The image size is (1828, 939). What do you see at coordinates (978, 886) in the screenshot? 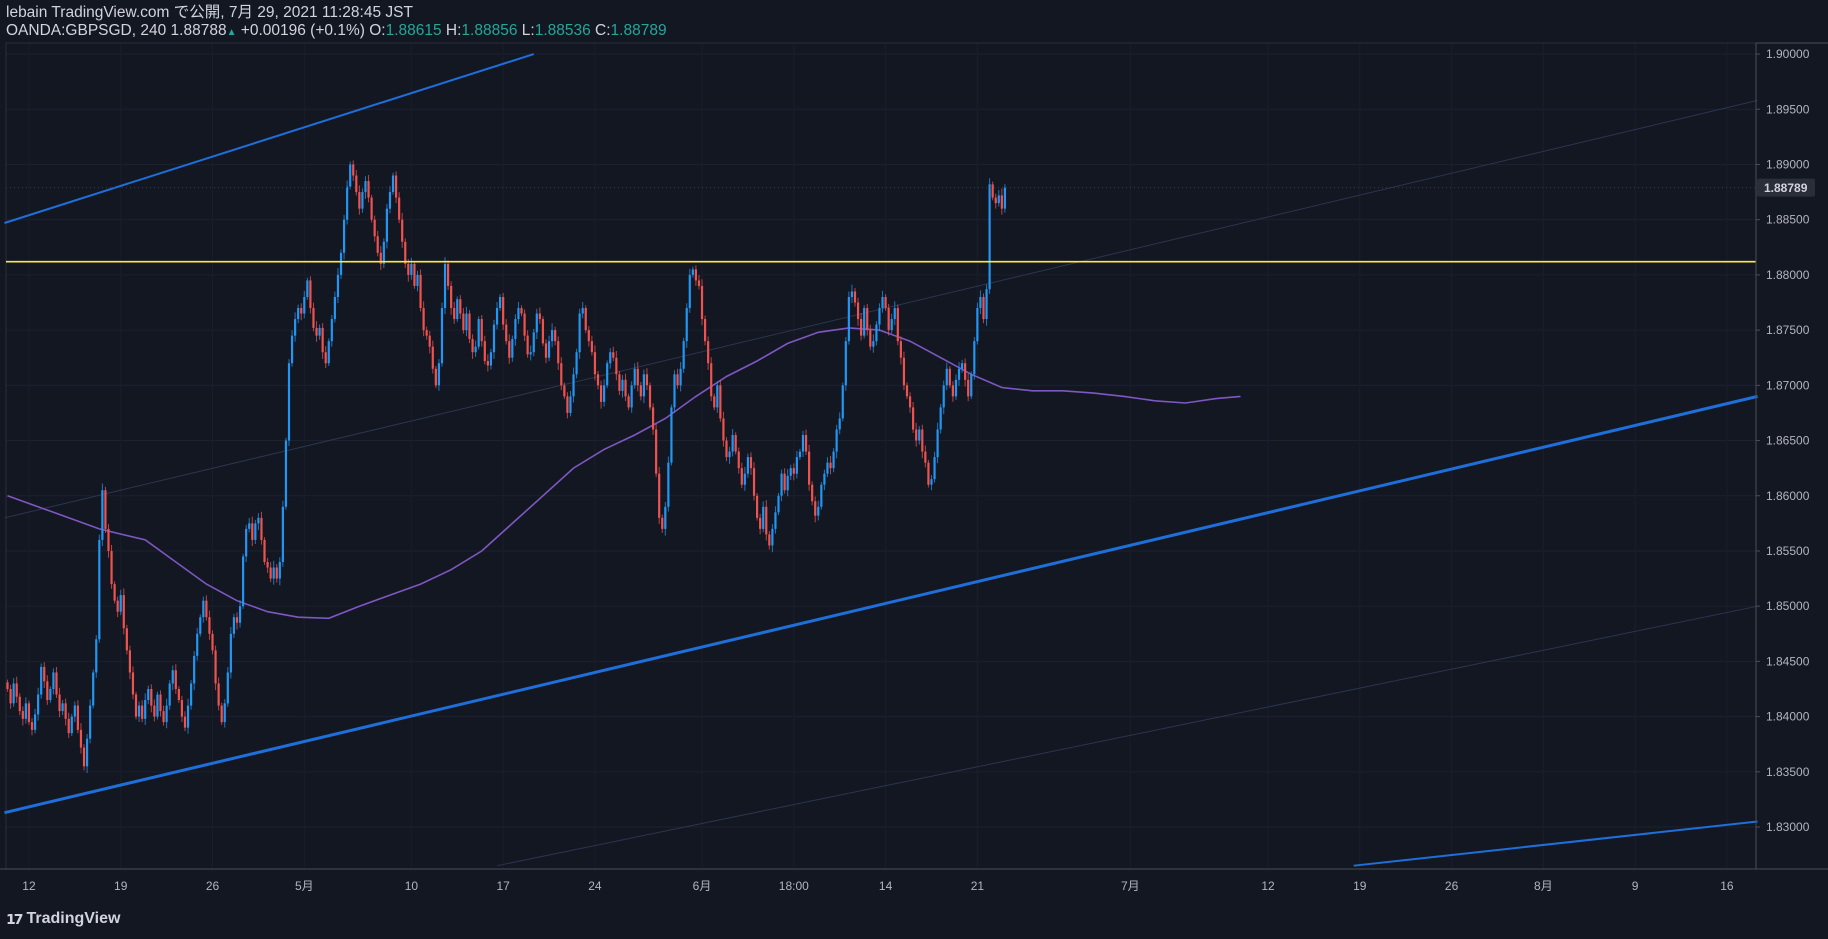
I see `time-tick-label: 21` at bounding box center [978, 886].